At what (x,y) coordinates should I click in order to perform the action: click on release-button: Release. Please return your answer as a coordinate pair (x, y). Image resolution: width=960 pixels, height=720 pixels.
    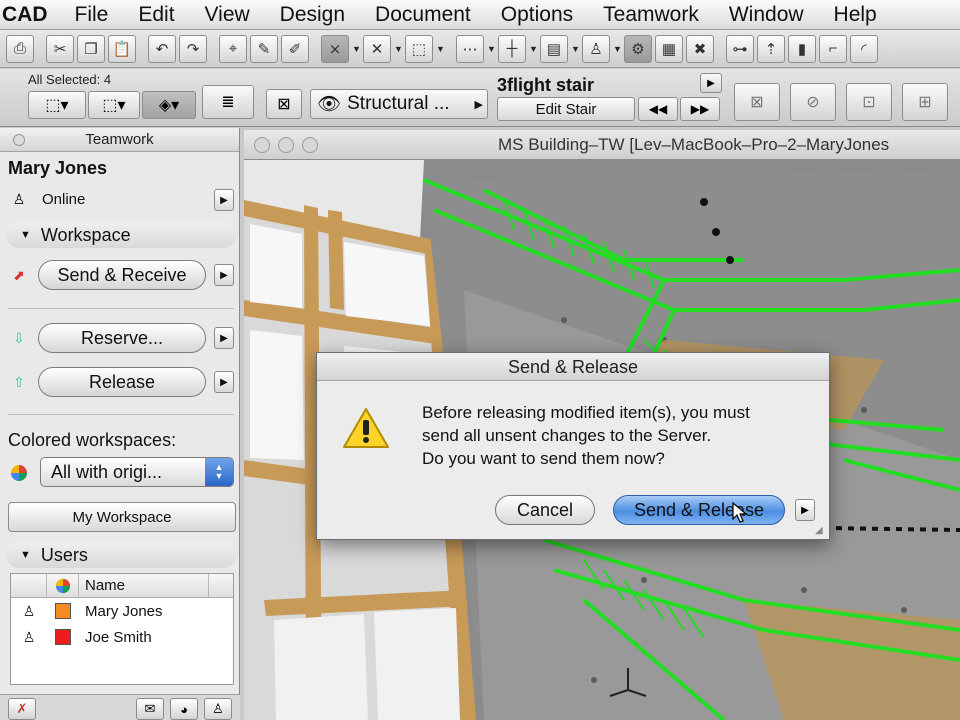
    Looking at the image, I should click on (122, 382).